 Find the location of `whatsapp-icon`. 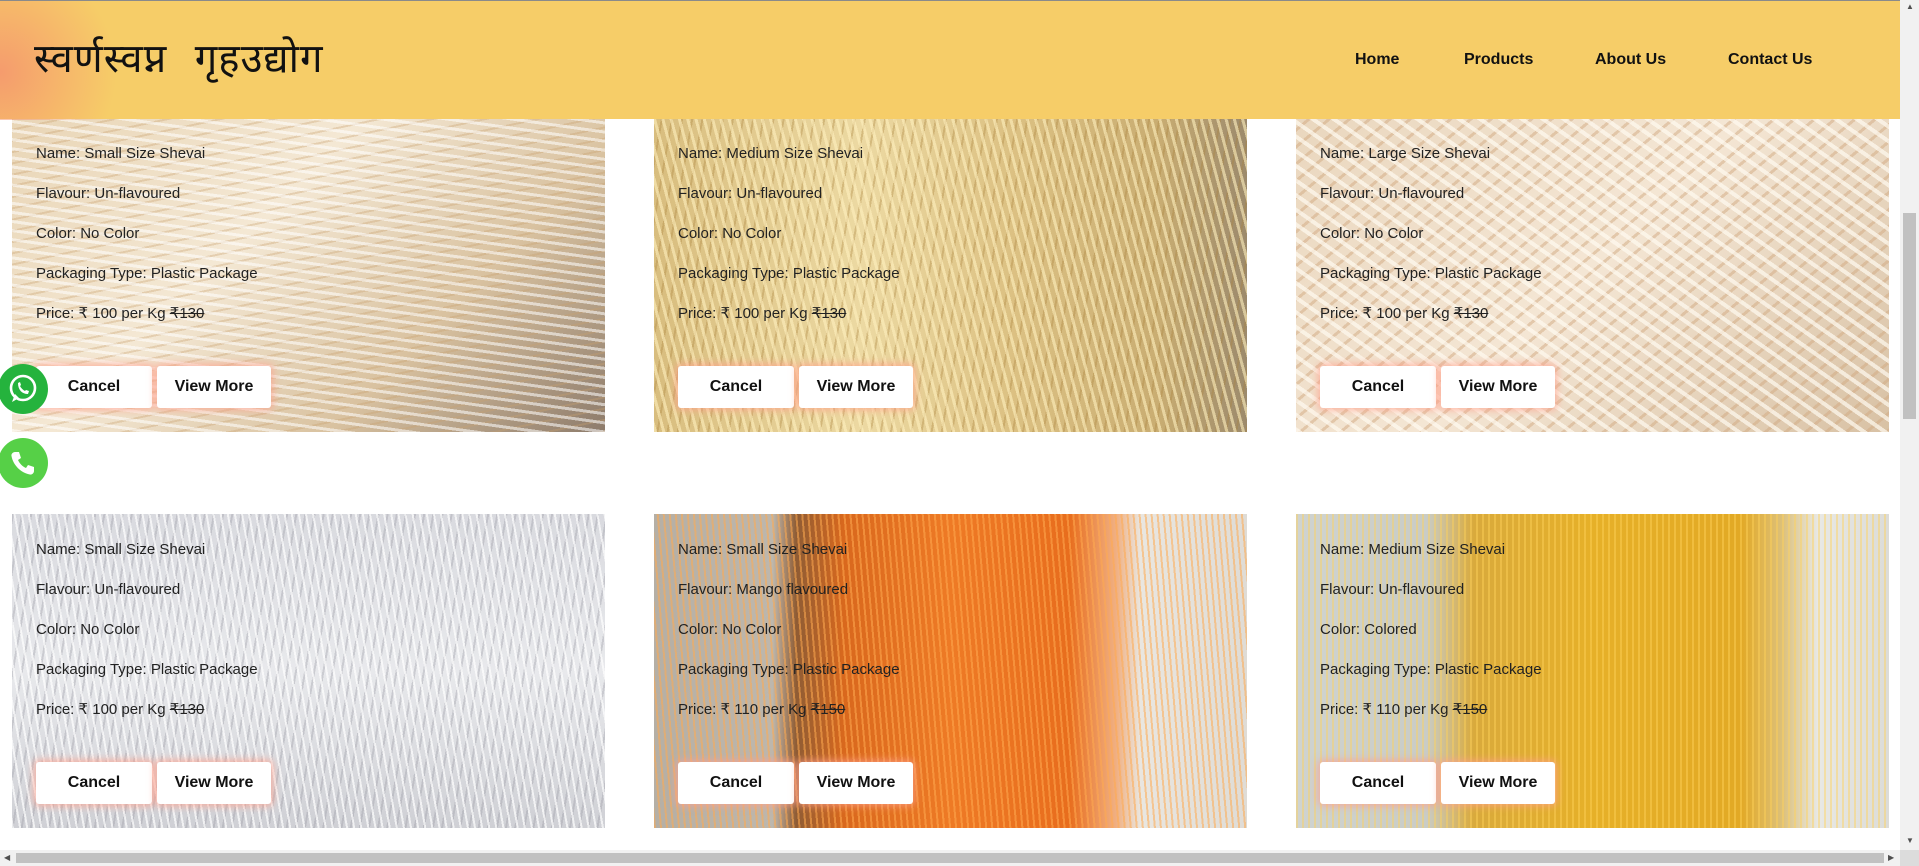

whatsapp-icon is located at coordinates (24, 389).